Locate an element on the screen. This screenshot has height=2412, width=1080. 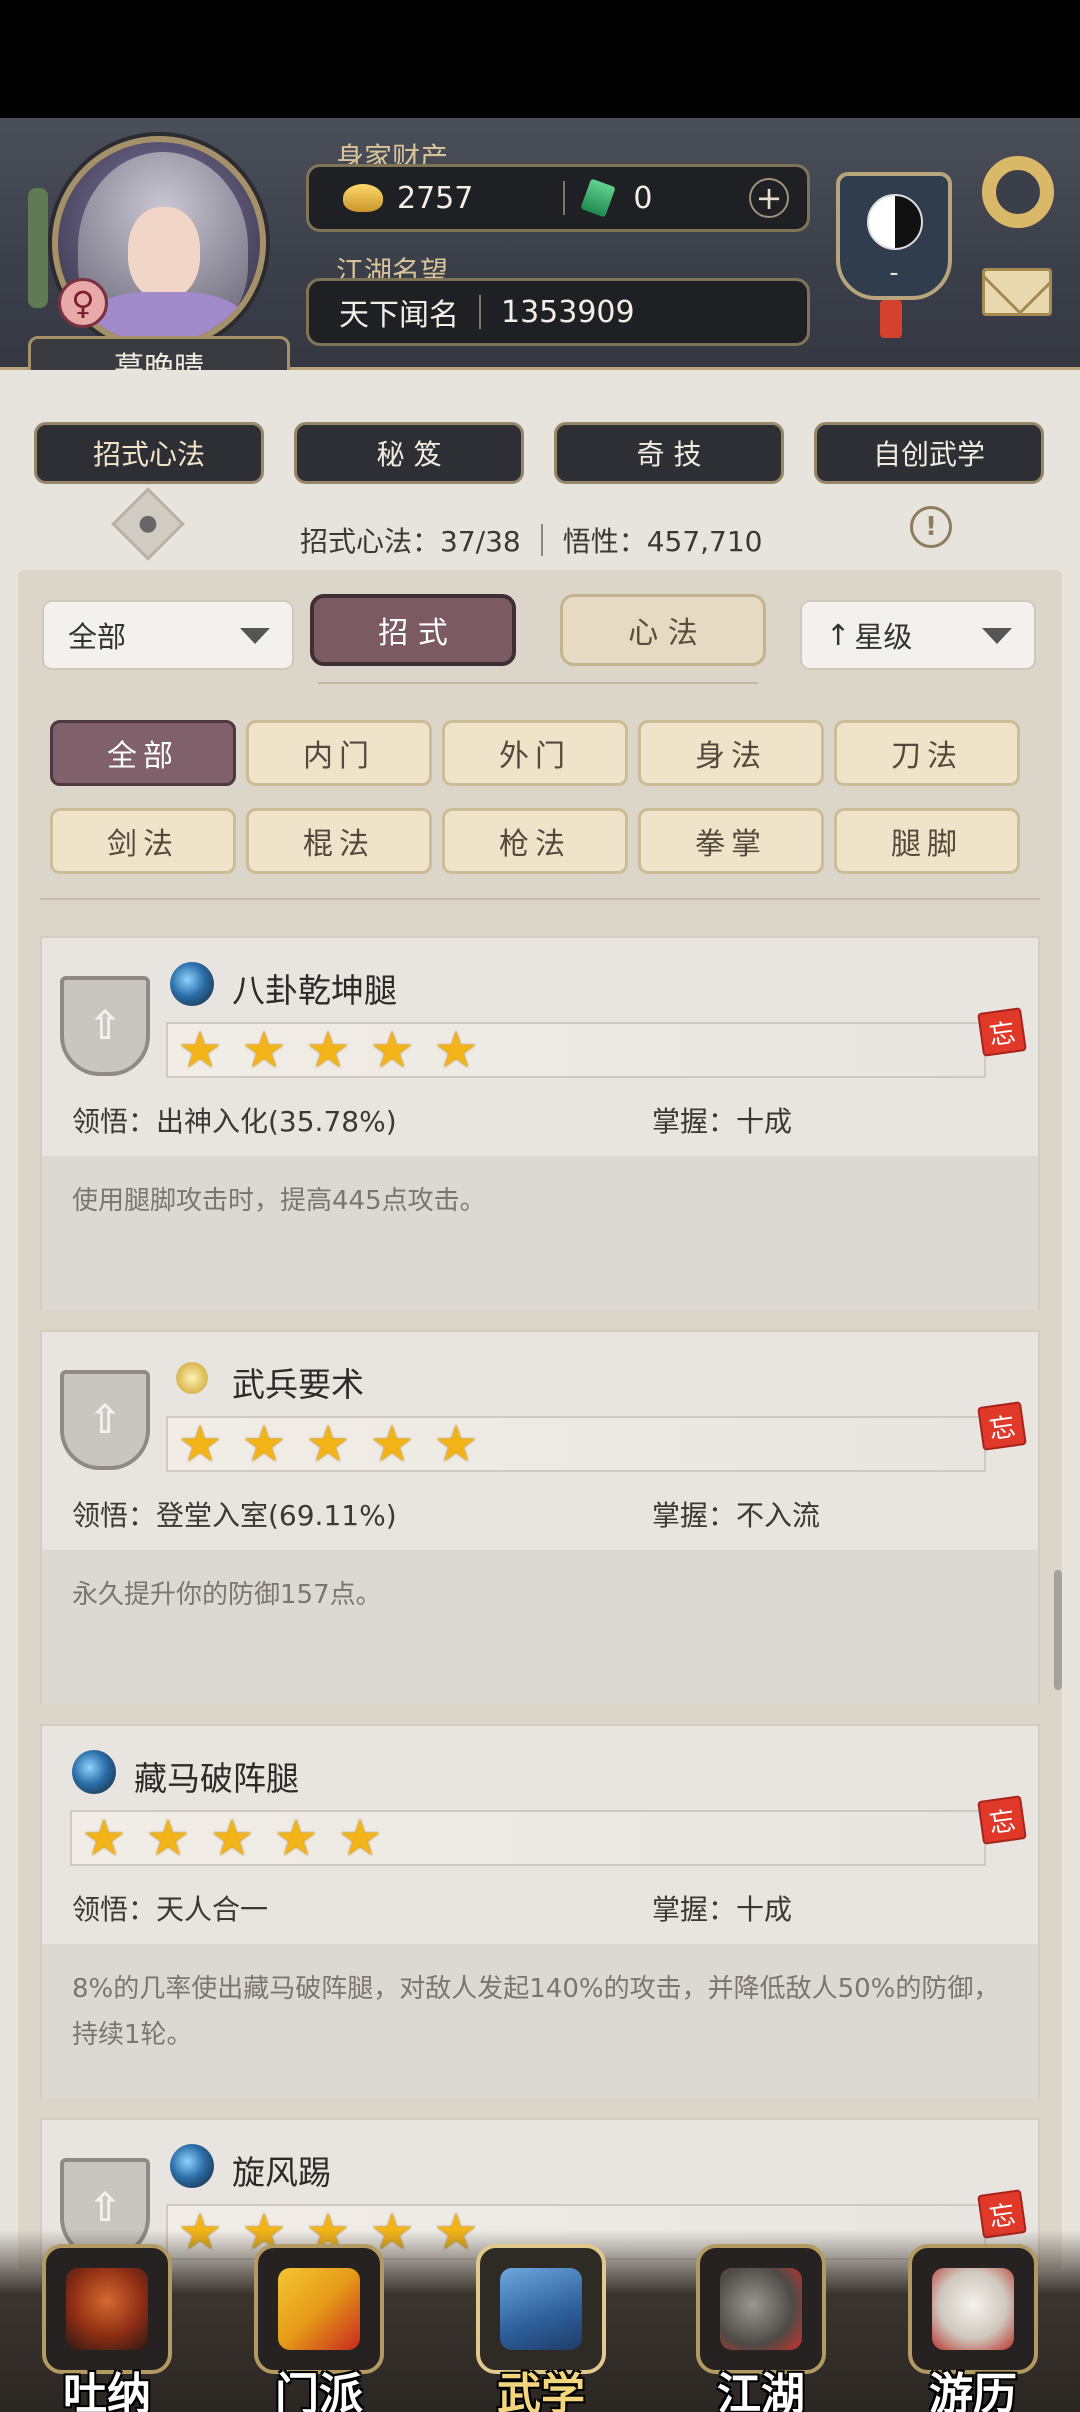
horse-icon is located at coordinates (973, 2309).